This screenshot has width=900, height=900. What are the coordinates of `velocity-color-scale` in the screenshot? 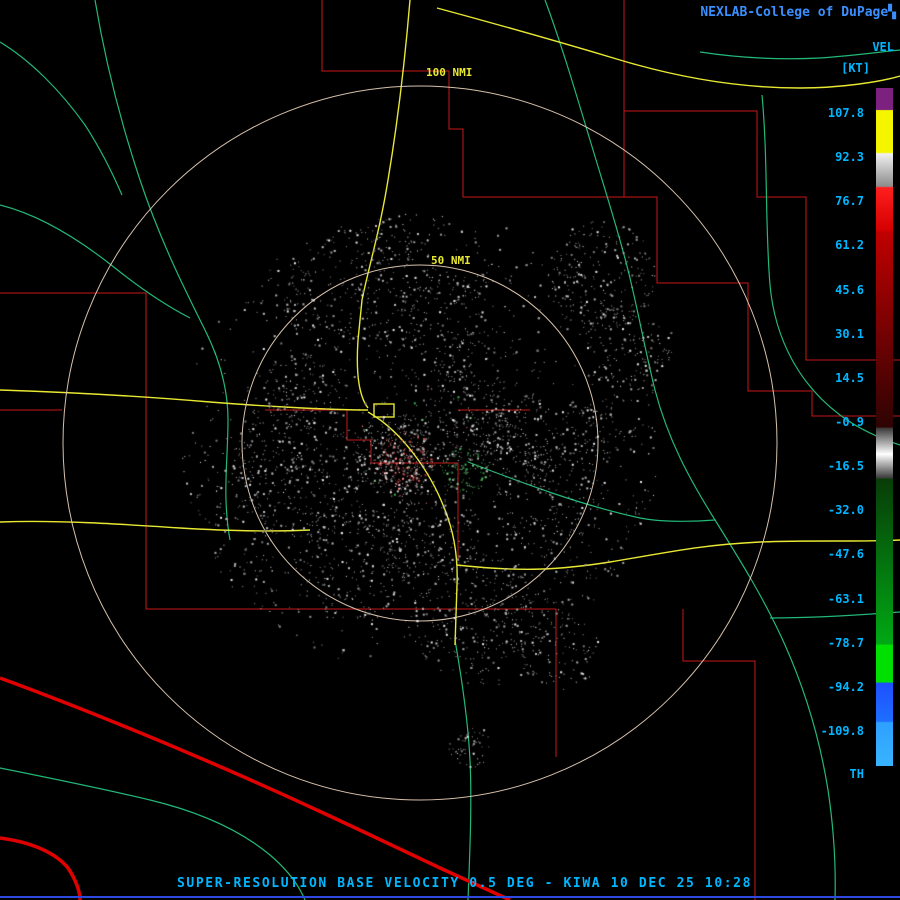 It's located at (884, 427).